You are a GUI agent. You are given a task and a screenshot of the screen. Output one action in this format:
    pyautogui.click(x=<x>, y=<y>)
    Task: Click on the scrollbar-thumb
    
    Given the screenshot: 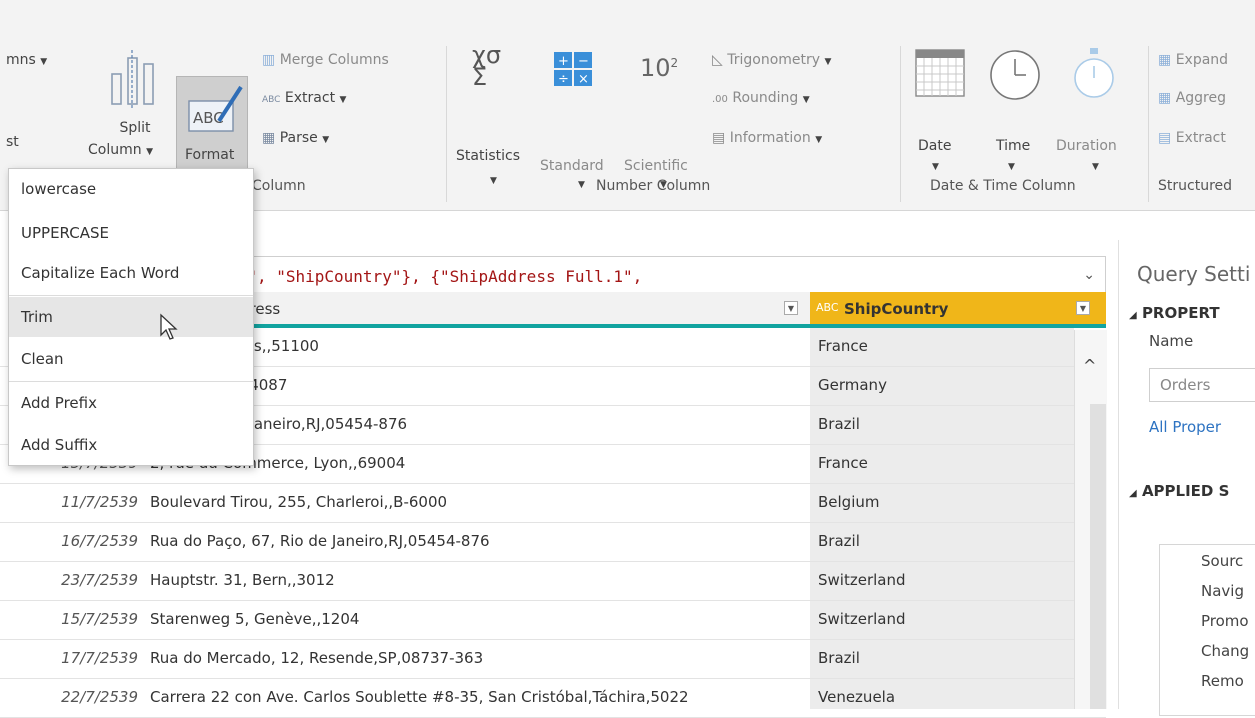 What is the action you would take?
    pyautogui.click(x=1098, y=556)
    